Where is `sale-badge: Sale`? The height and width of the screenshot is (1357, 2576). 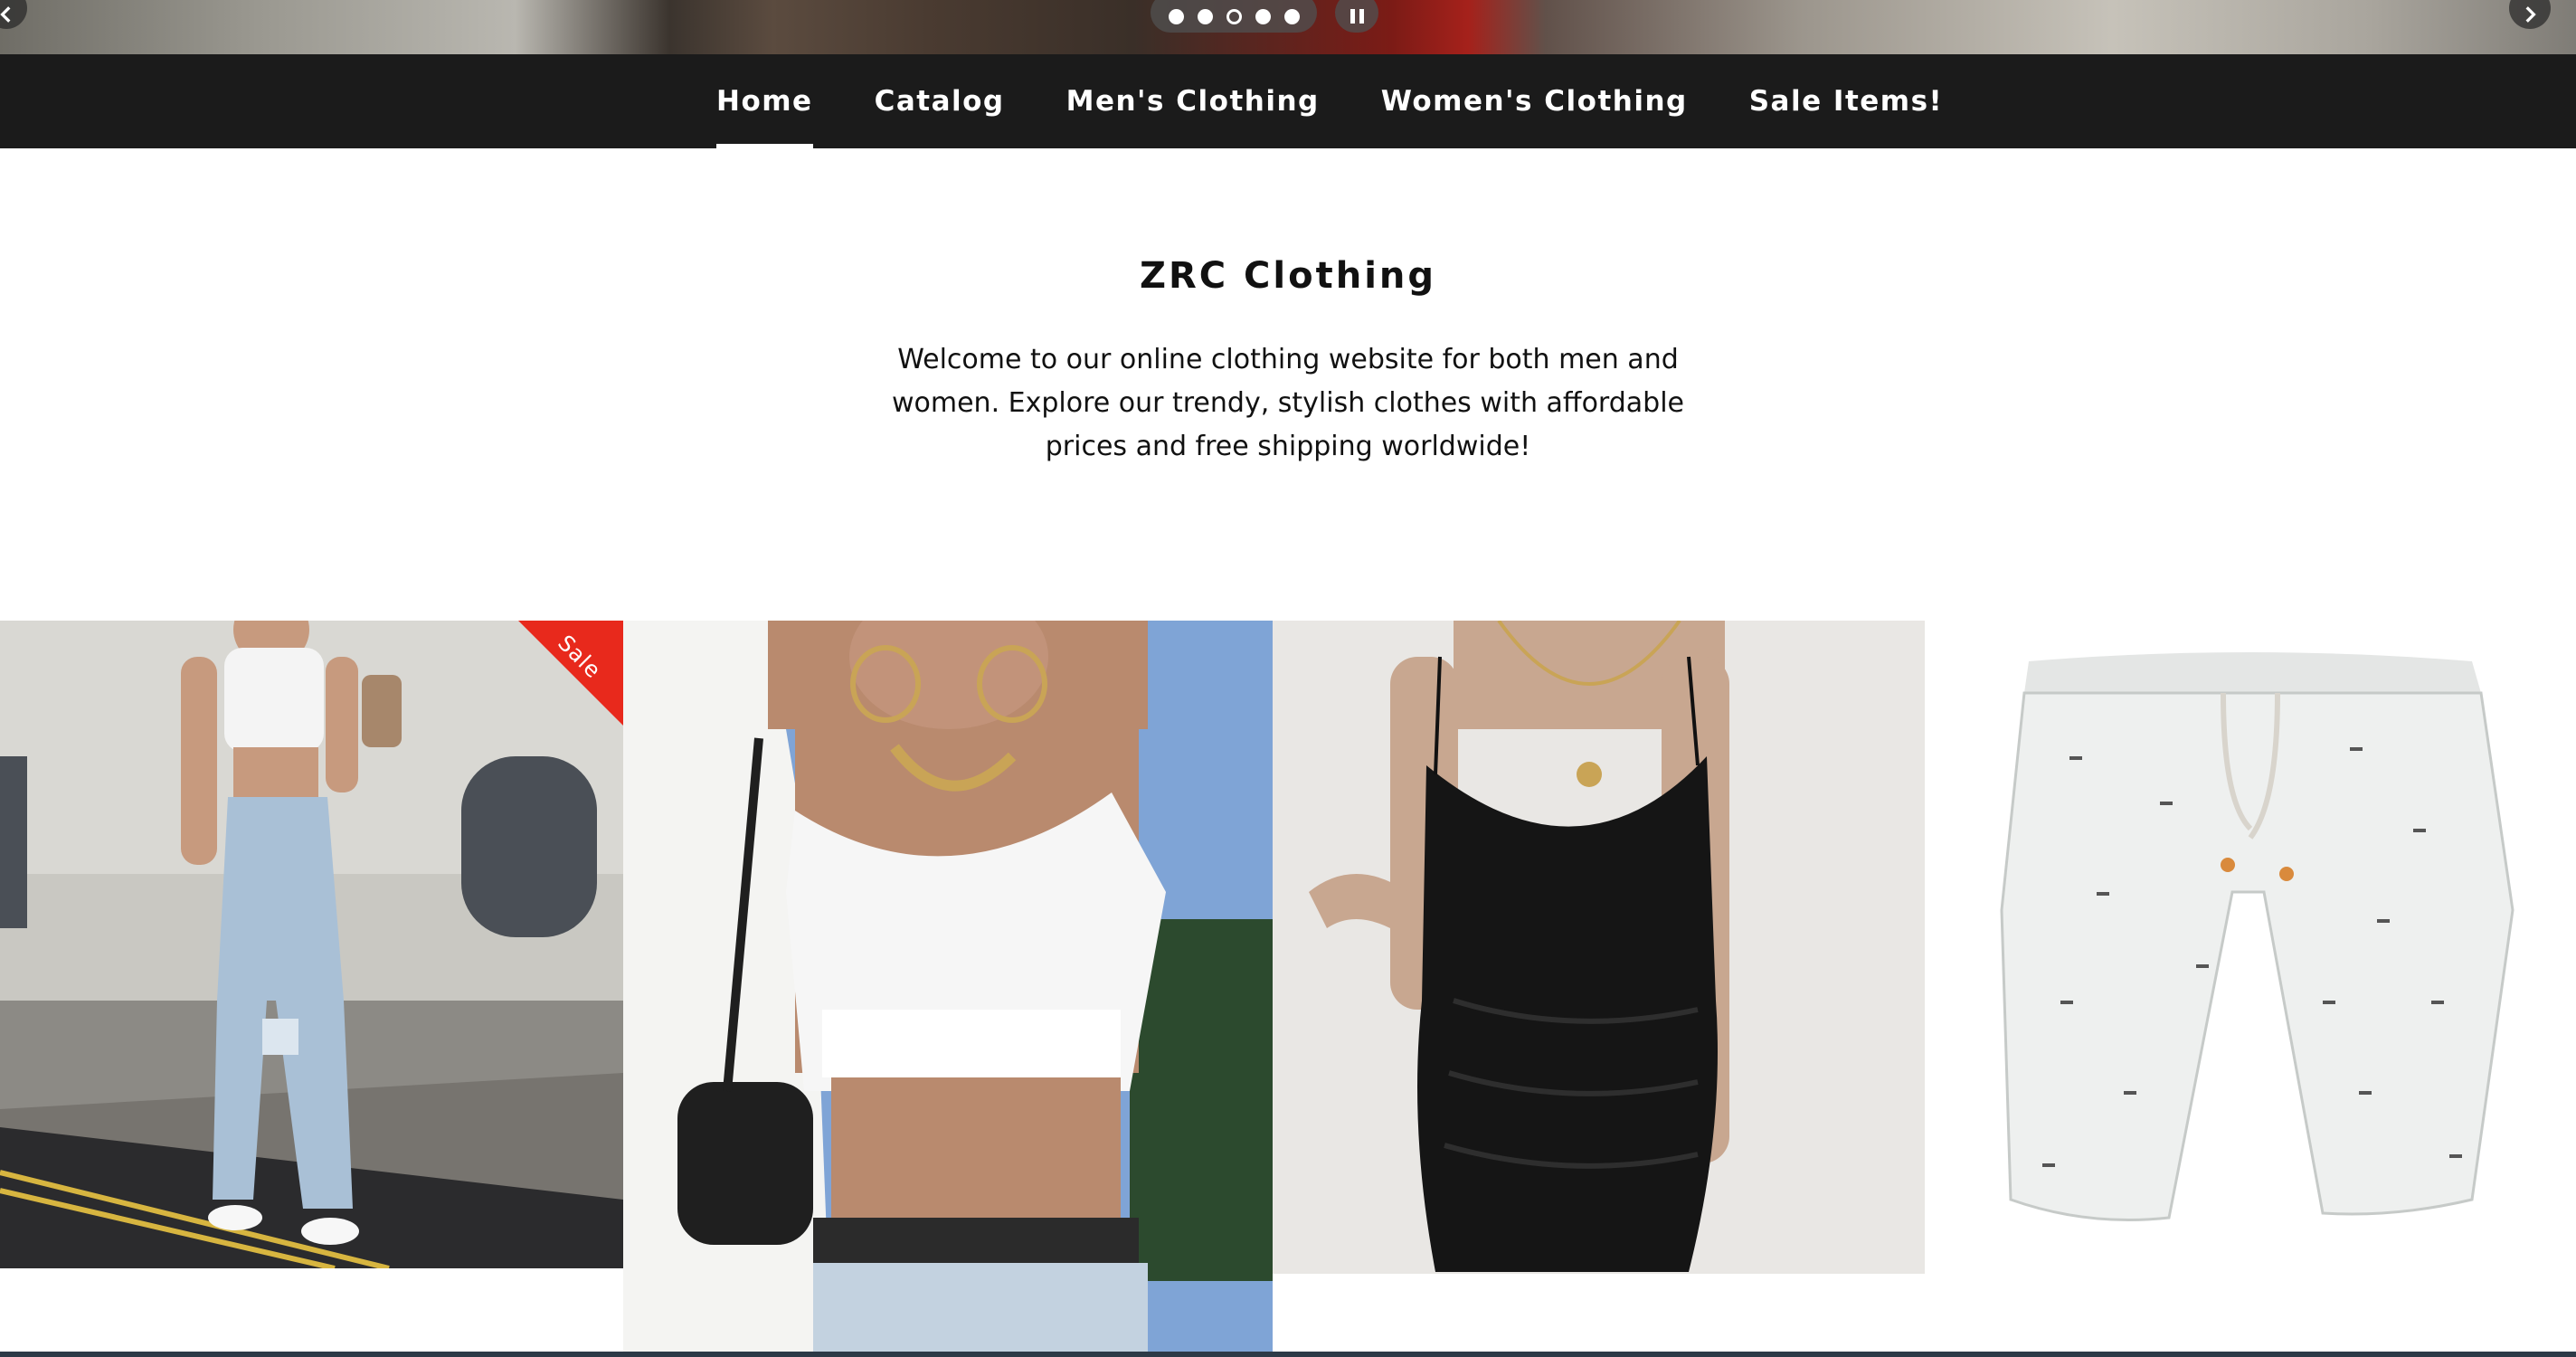
sale-badge: Sale is located at coordinates (570, 673).